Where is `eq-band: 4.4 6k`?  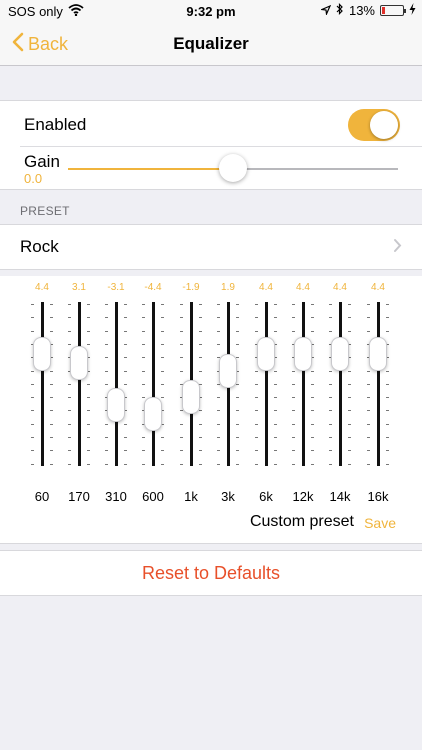 eq-band: 4.4 6k is located at coordinates (266, 394).